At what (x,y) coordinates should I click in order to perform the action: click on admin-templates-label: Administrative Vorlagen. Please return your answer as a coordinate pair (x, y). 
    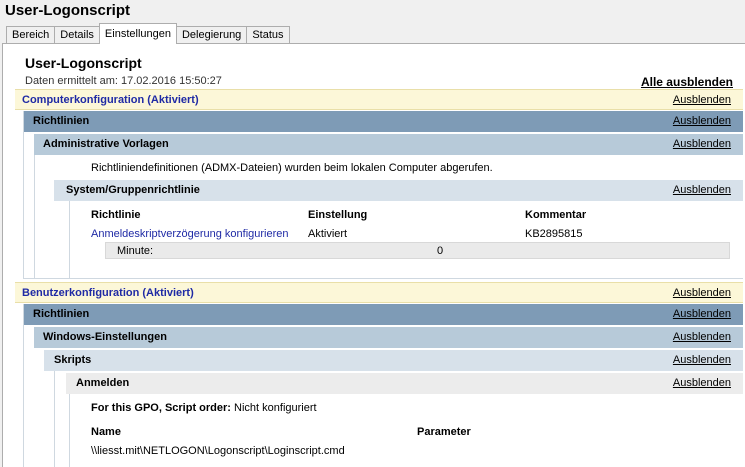
    Looking at the image, I should click on (106, 144).